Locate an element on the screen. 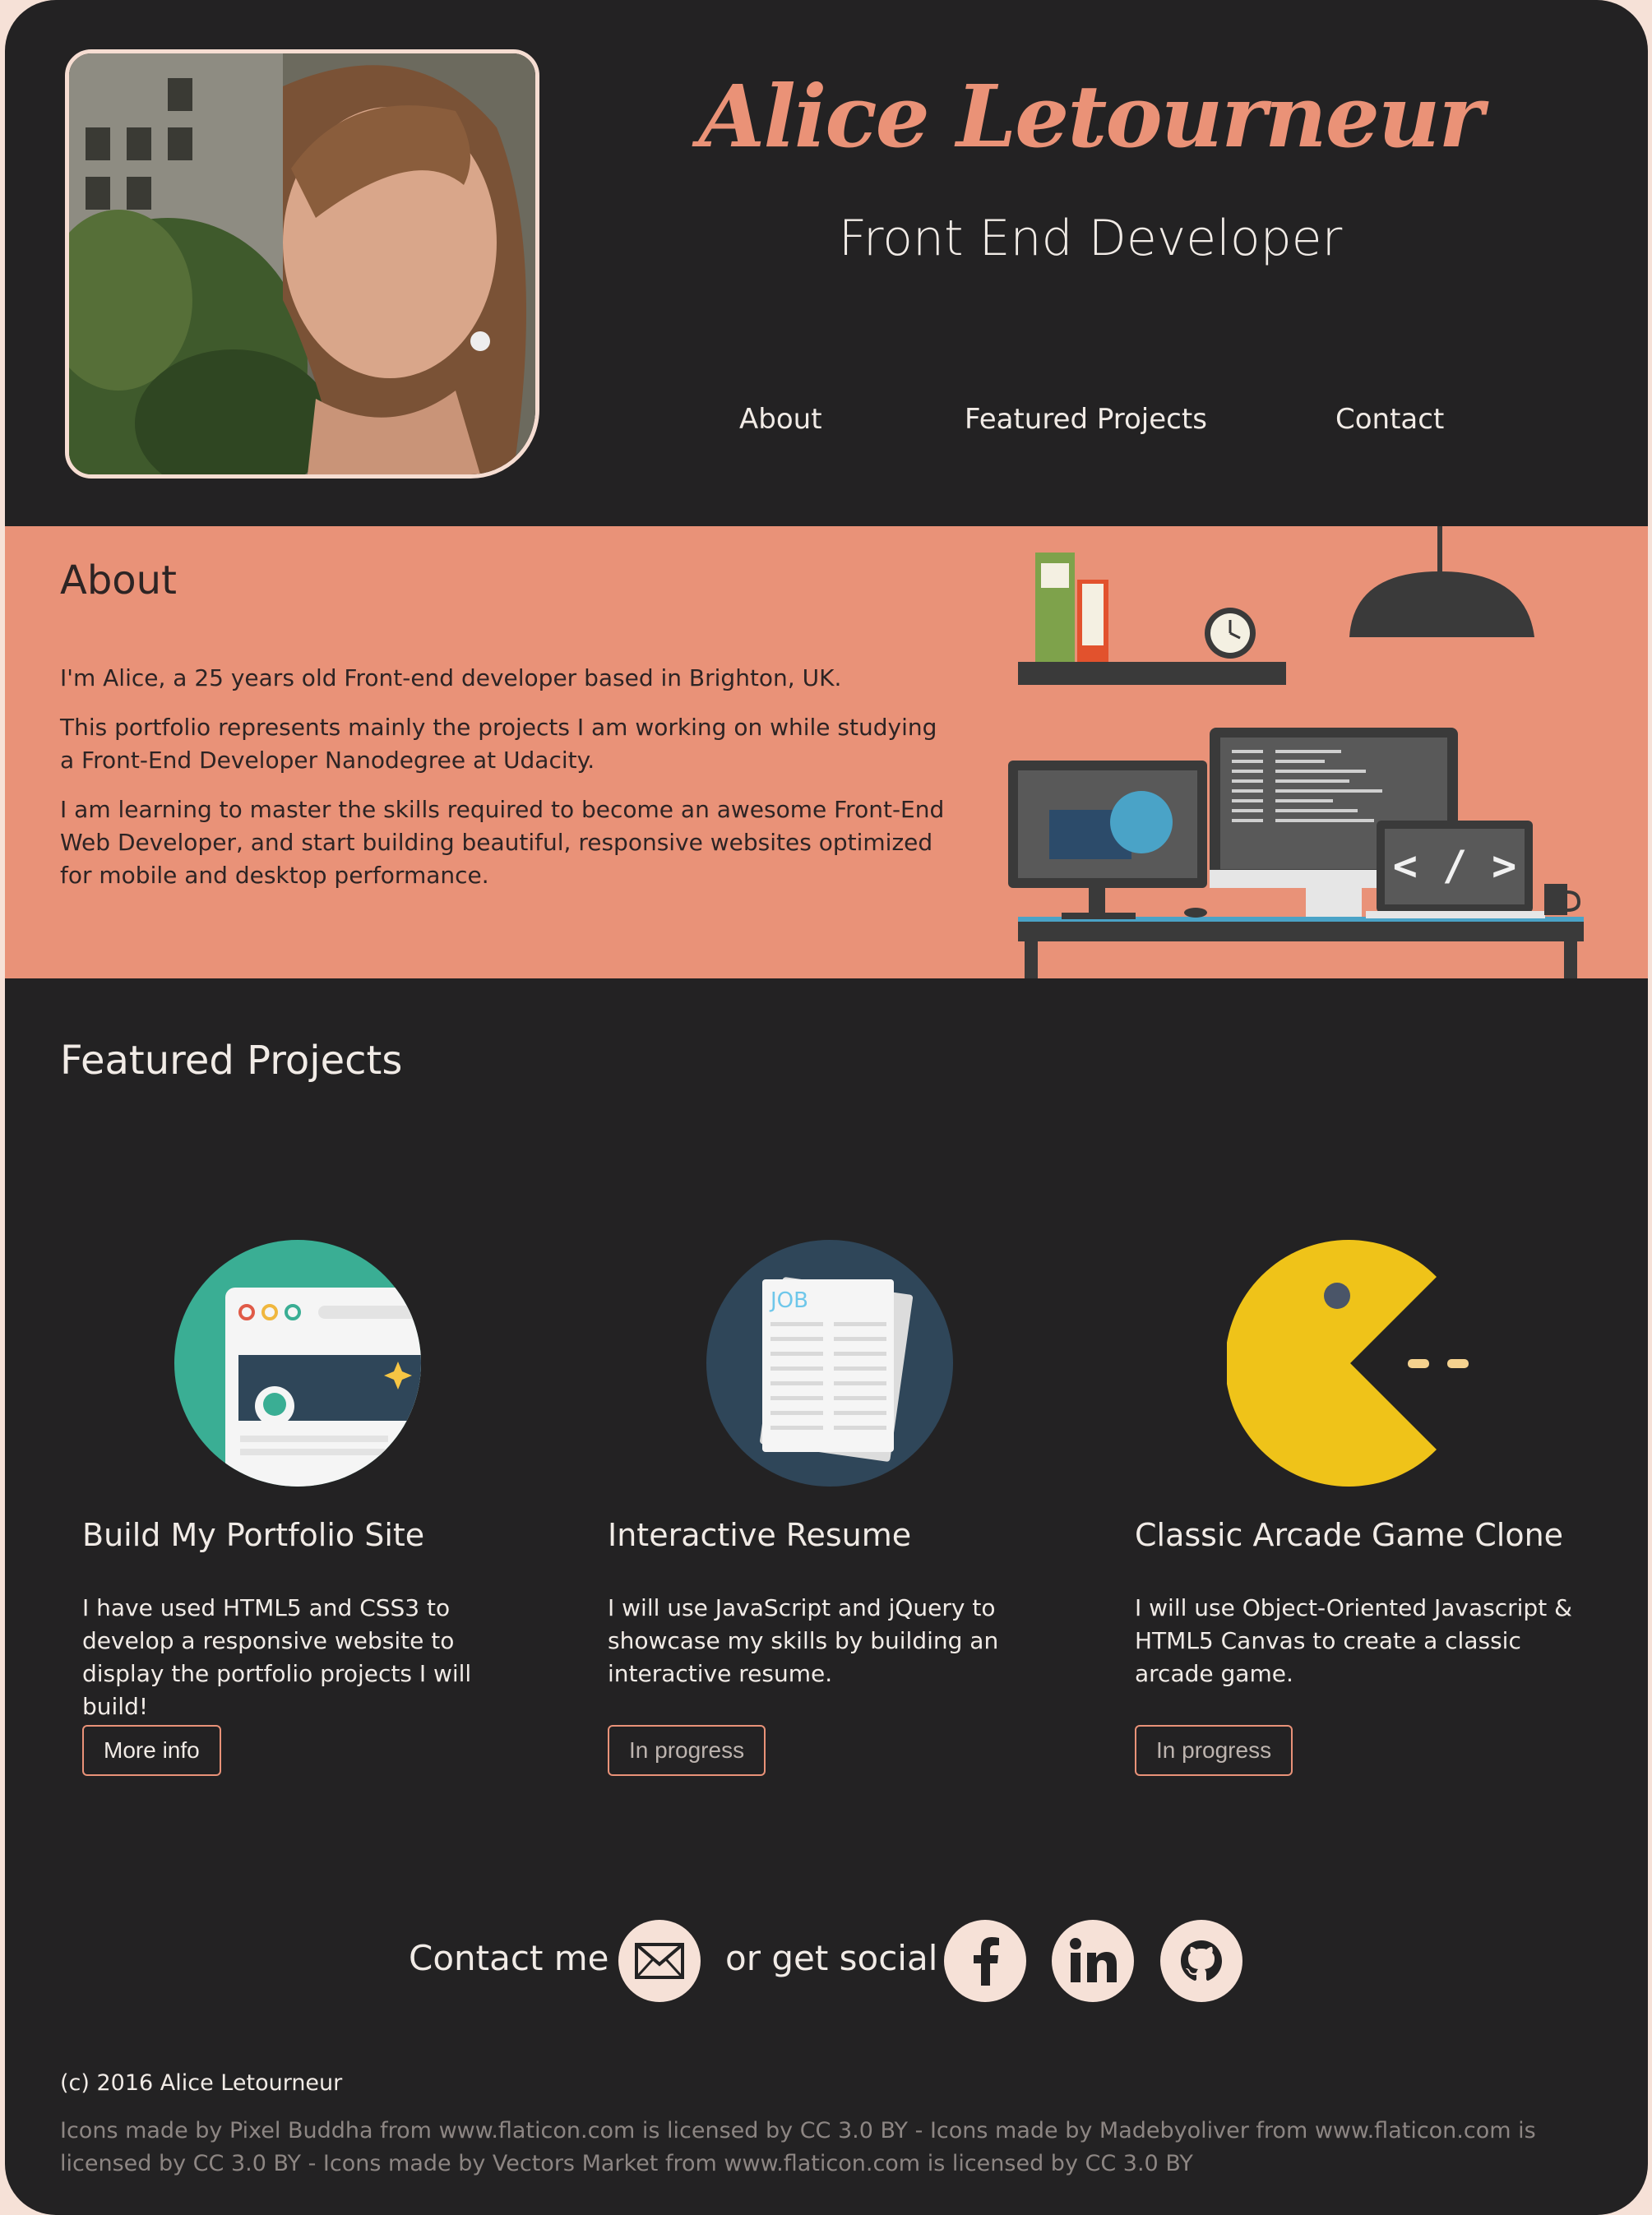  profile-photo is located at coordinates (302, 264).